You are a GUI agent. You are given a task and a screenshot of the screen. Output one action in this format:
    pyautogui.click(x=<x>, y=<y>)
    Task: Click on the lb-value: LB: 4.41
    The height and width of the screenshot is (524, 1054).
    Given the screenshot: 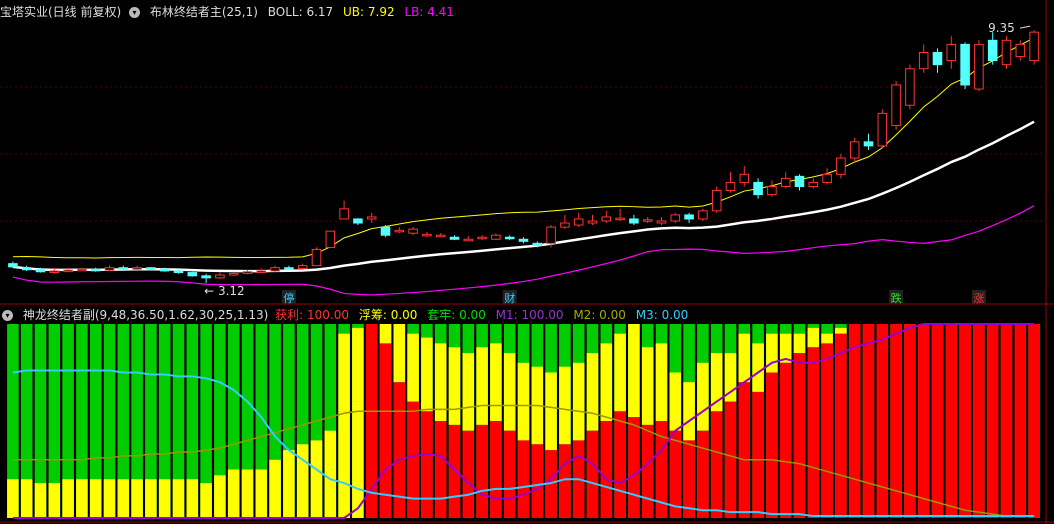 What is the action you would take?
    pyautogui.click(x=429, y=12)
    